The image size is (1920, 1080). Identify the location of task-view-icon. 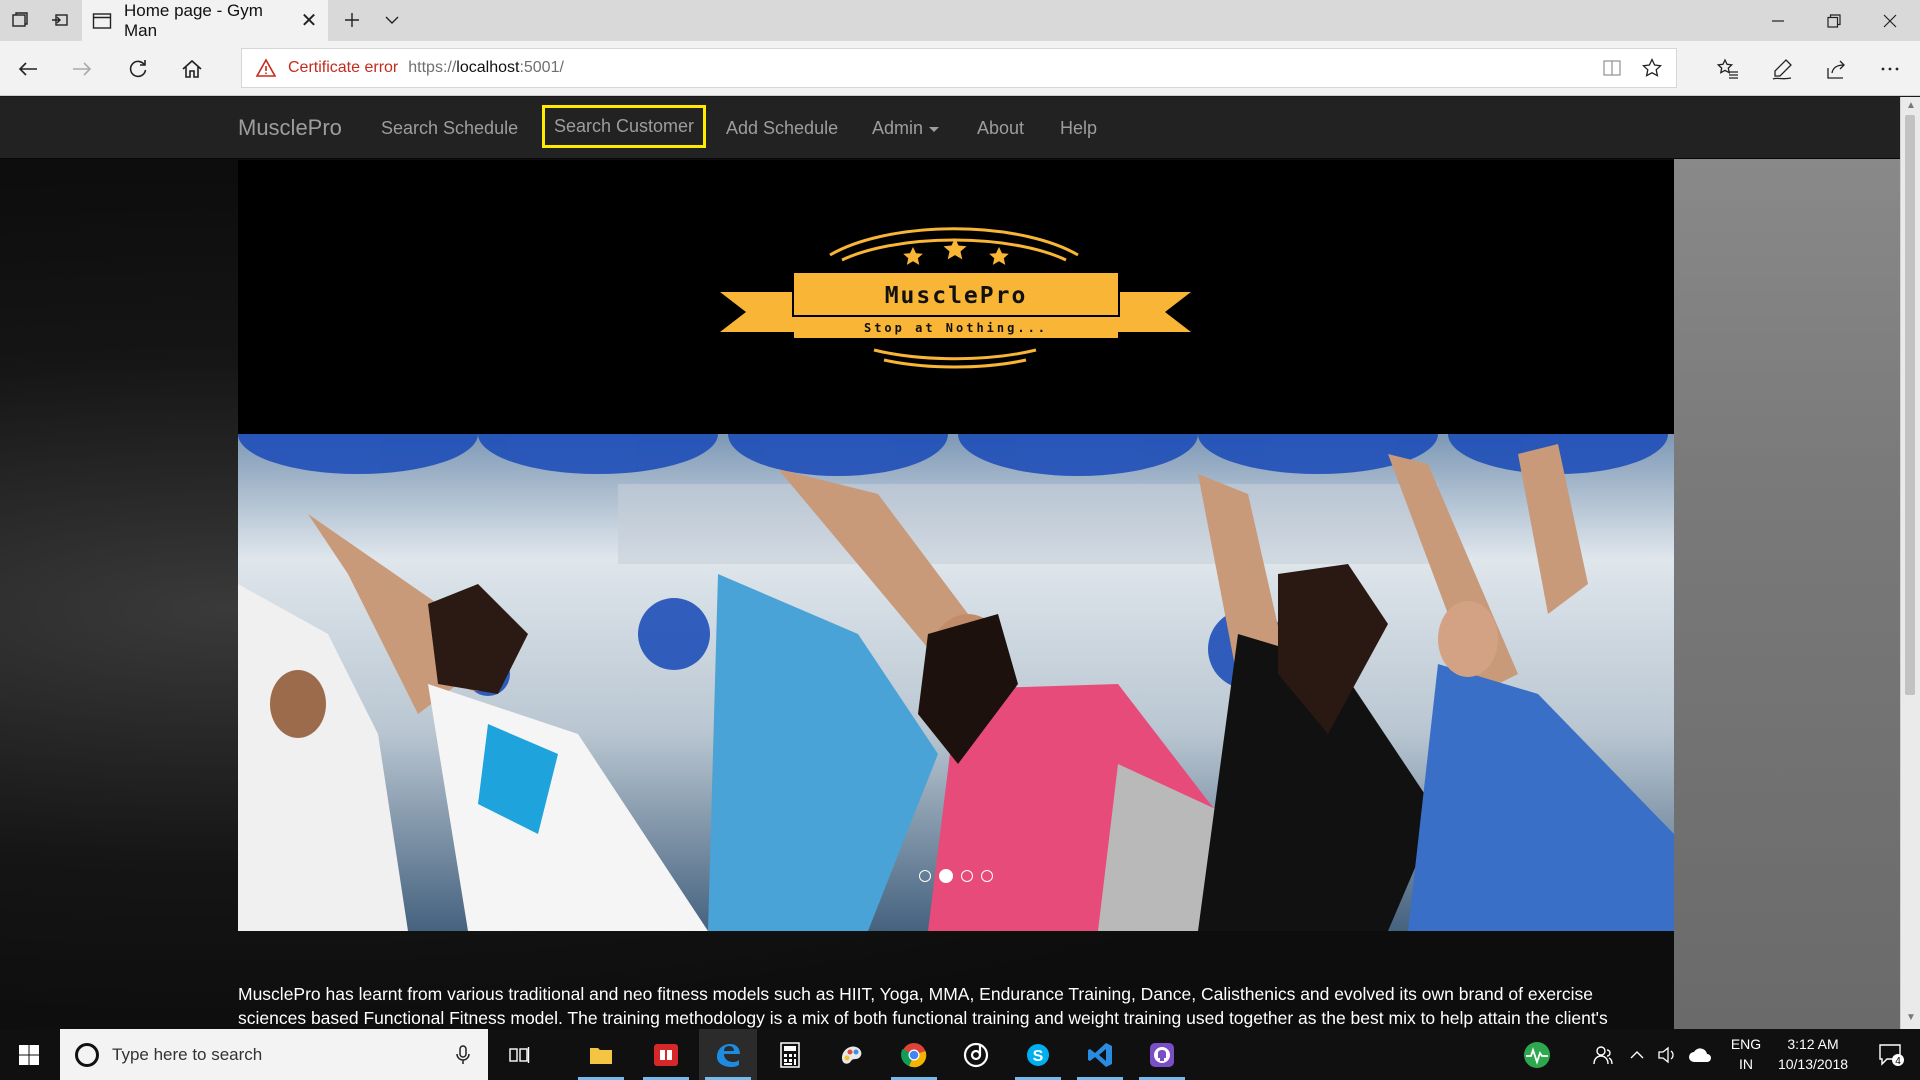
(519, 1054).